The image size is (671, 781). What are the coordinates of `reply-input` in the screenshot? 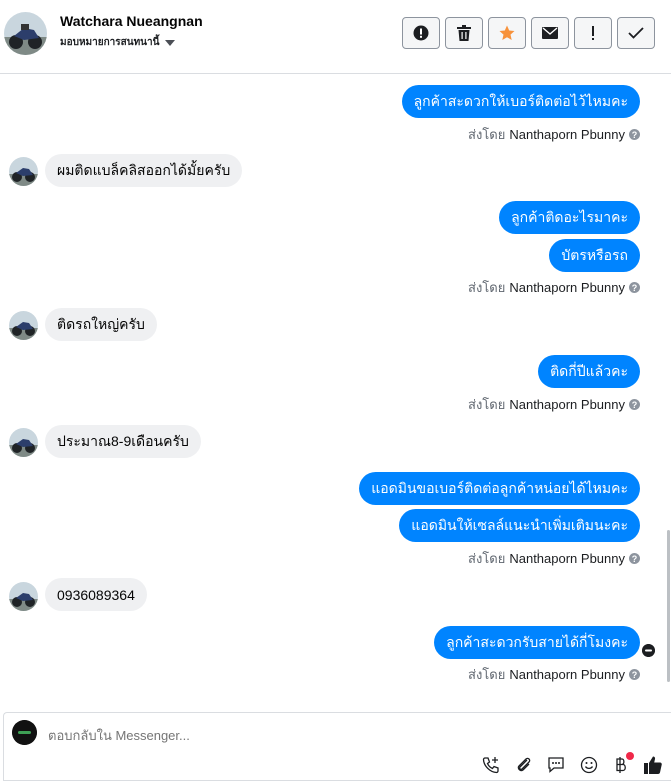 It's located at (328, 735).